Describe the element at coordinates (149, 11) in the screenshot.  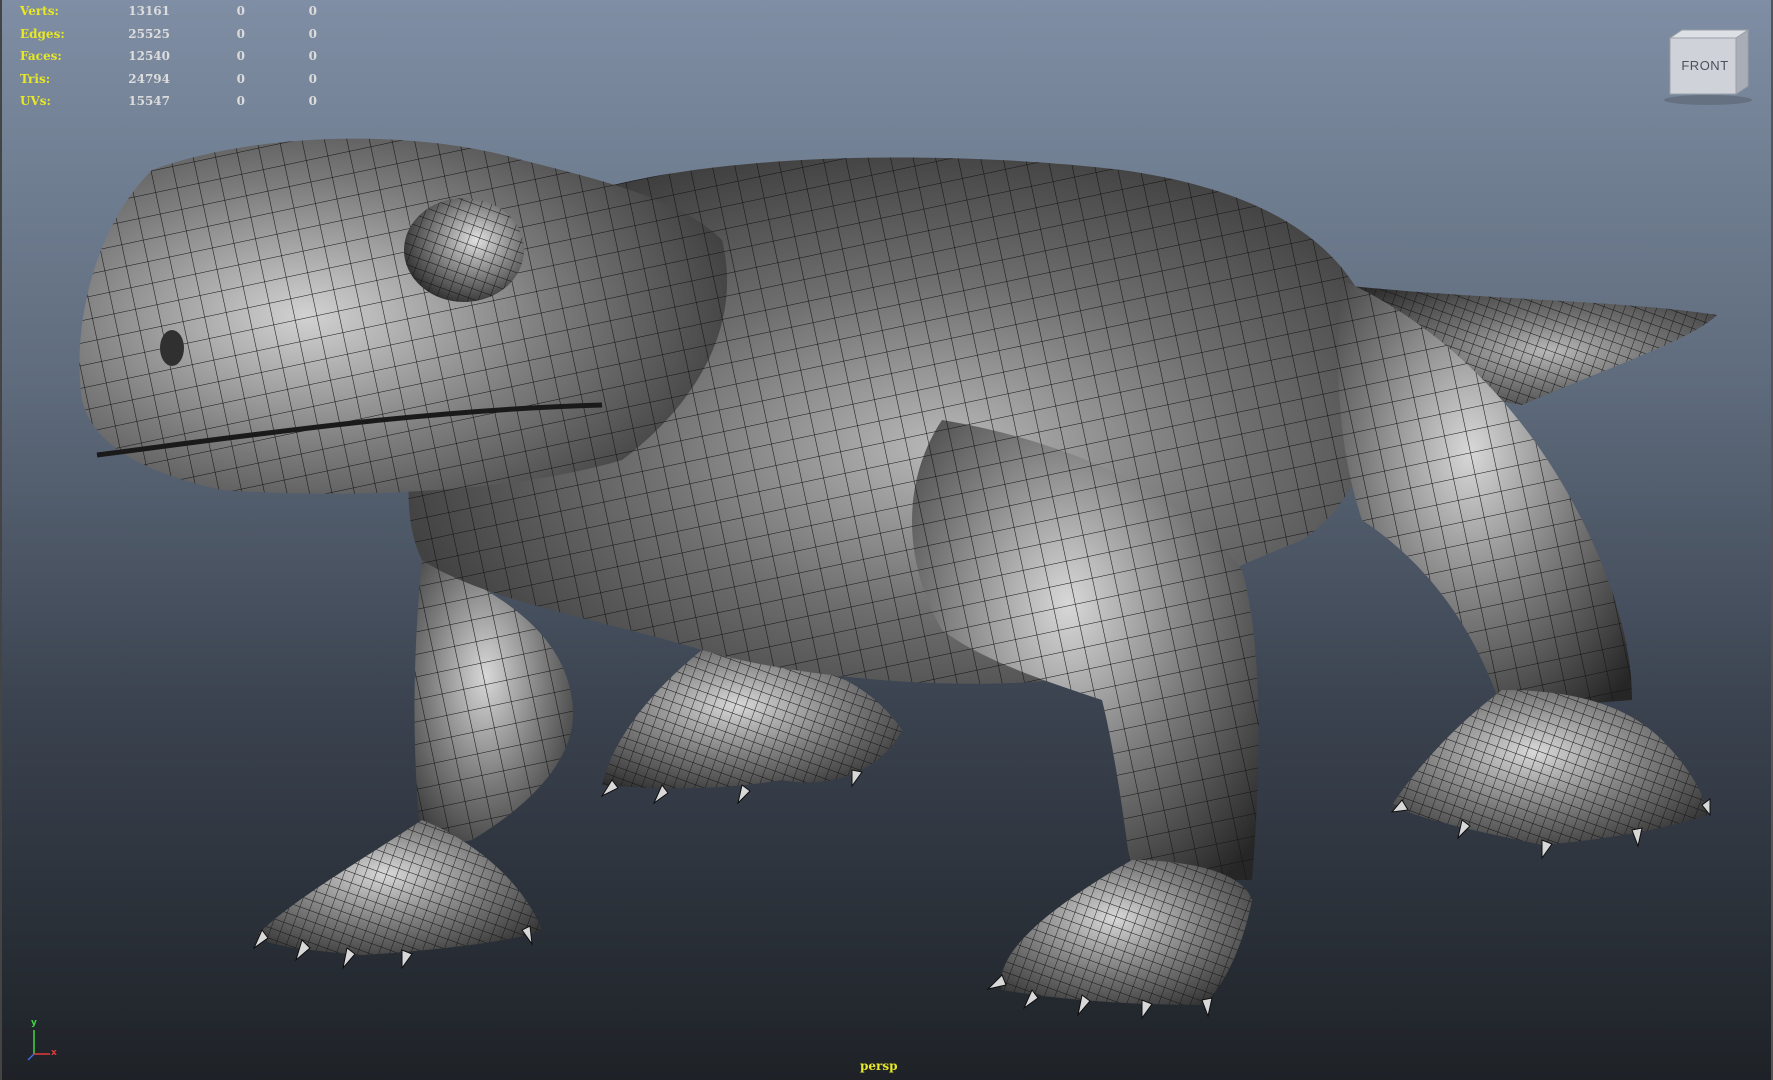
I see `hud-value: 13161` at that location.